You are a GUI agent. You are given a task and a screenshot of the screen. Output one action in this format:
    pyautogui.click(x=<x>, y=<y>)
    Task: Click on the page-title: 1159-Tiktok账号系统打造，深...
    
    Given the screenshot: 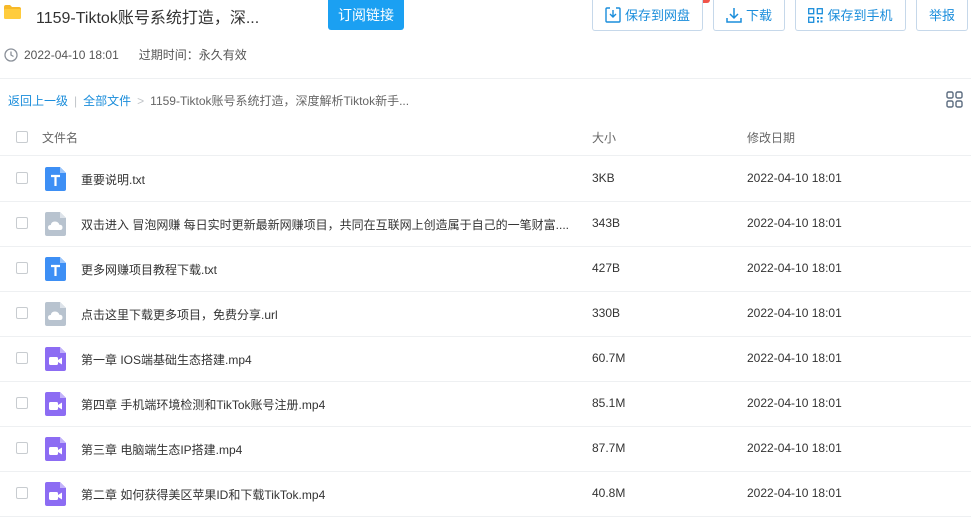 What is the action you would take?
    pyautogui.click(x=148, y=18)
    